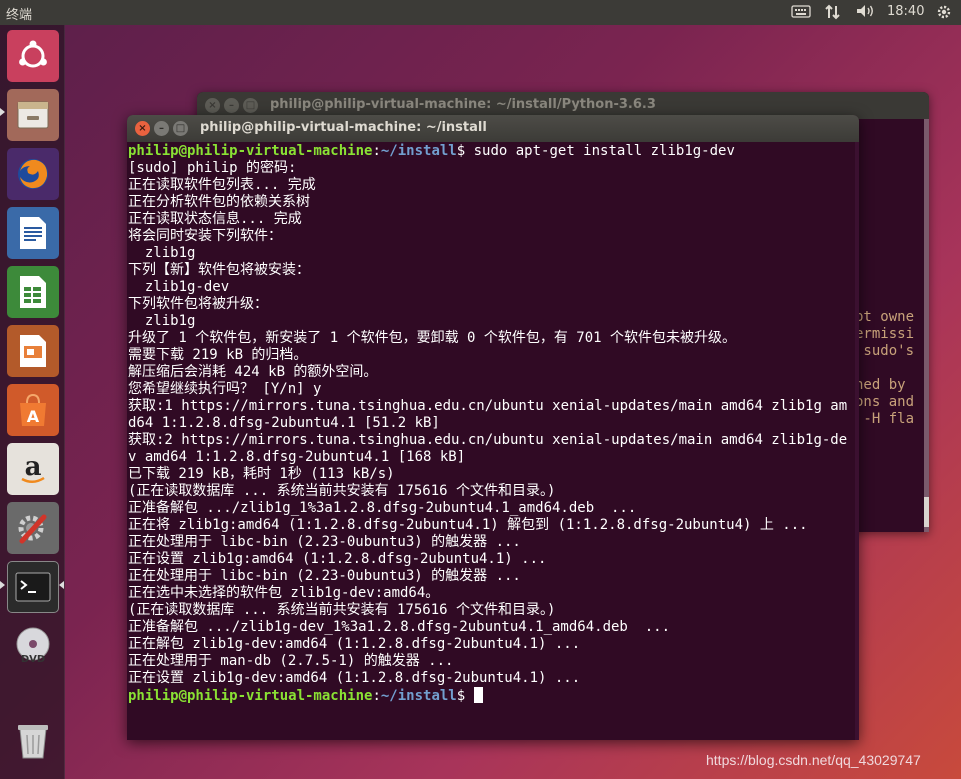  What do you see at coordinates (61, 585) in the screenshot?
I see `focused-indicator` at bounding box center [61, 585].